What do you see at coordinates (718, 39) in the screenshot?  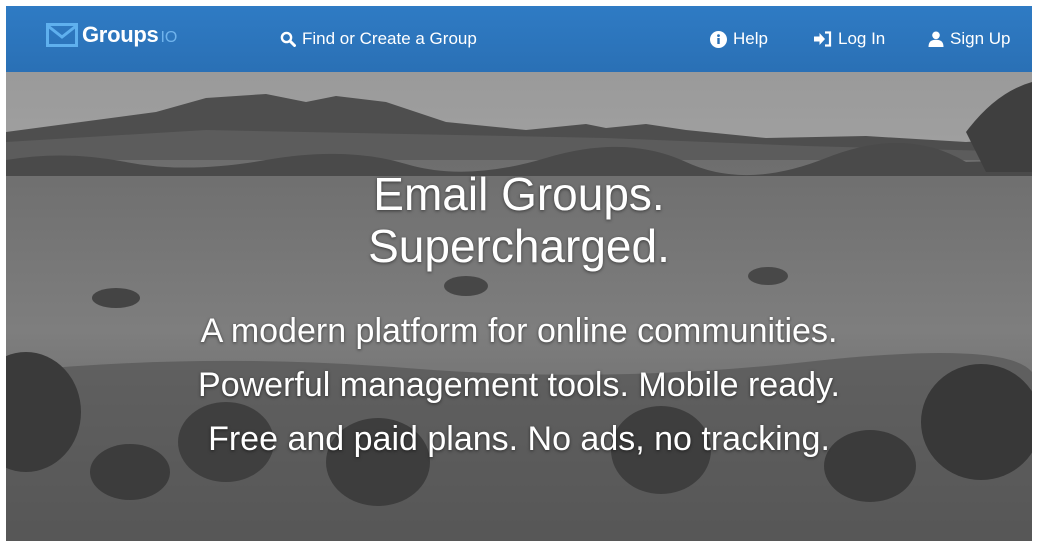 I see `info-circle-icon` at bounding box center [718, 39].